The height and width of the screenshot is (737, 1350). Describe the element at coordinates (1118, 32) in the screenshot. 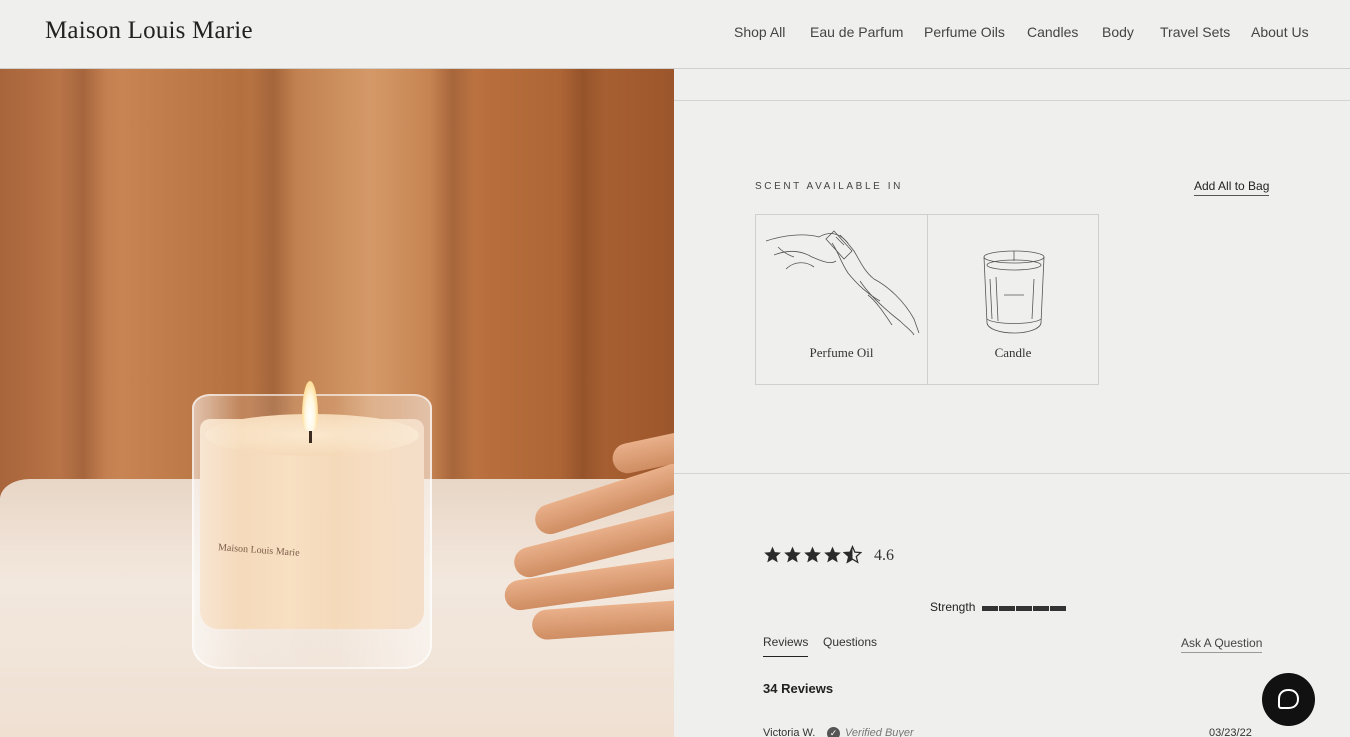

I see `nav-body: Body` at that location.